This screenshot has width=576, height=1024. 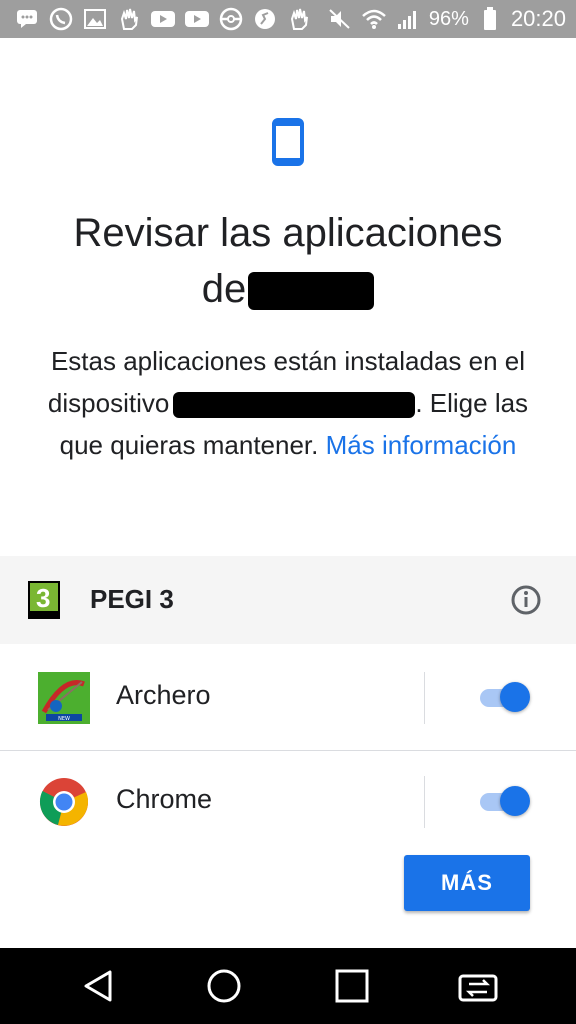 I want to click on battery-percent: 96%, so click(x=448, y=18).